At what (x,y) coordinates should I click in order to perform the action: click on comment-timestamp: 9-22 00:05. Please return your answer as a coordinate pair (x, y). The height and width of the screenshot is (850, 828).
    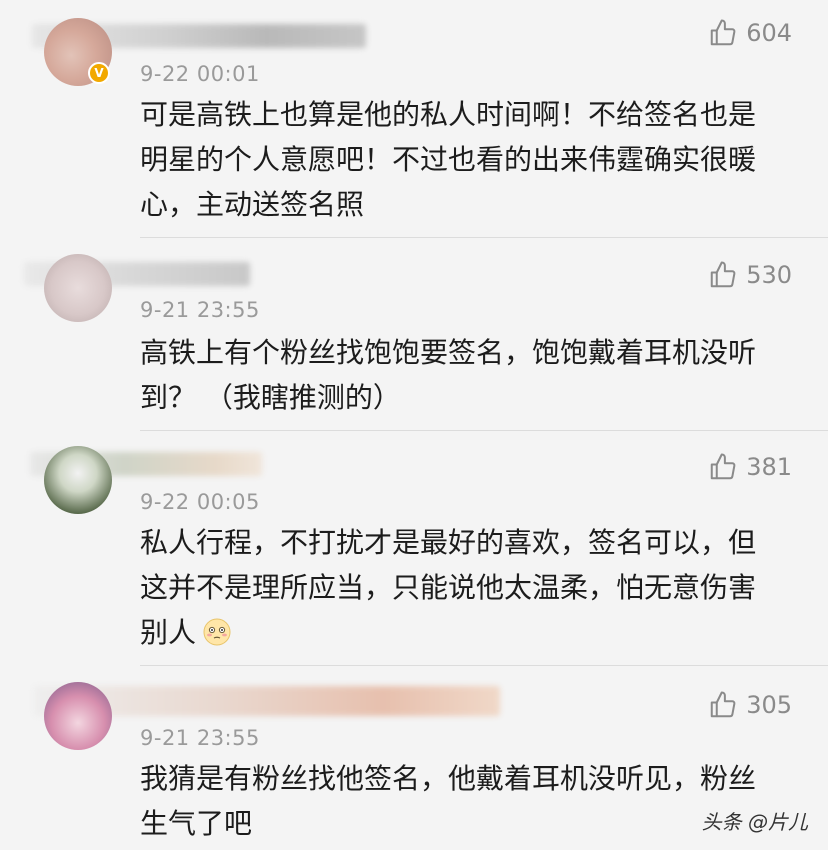
    Looking at the image, I should click on (200, 502).